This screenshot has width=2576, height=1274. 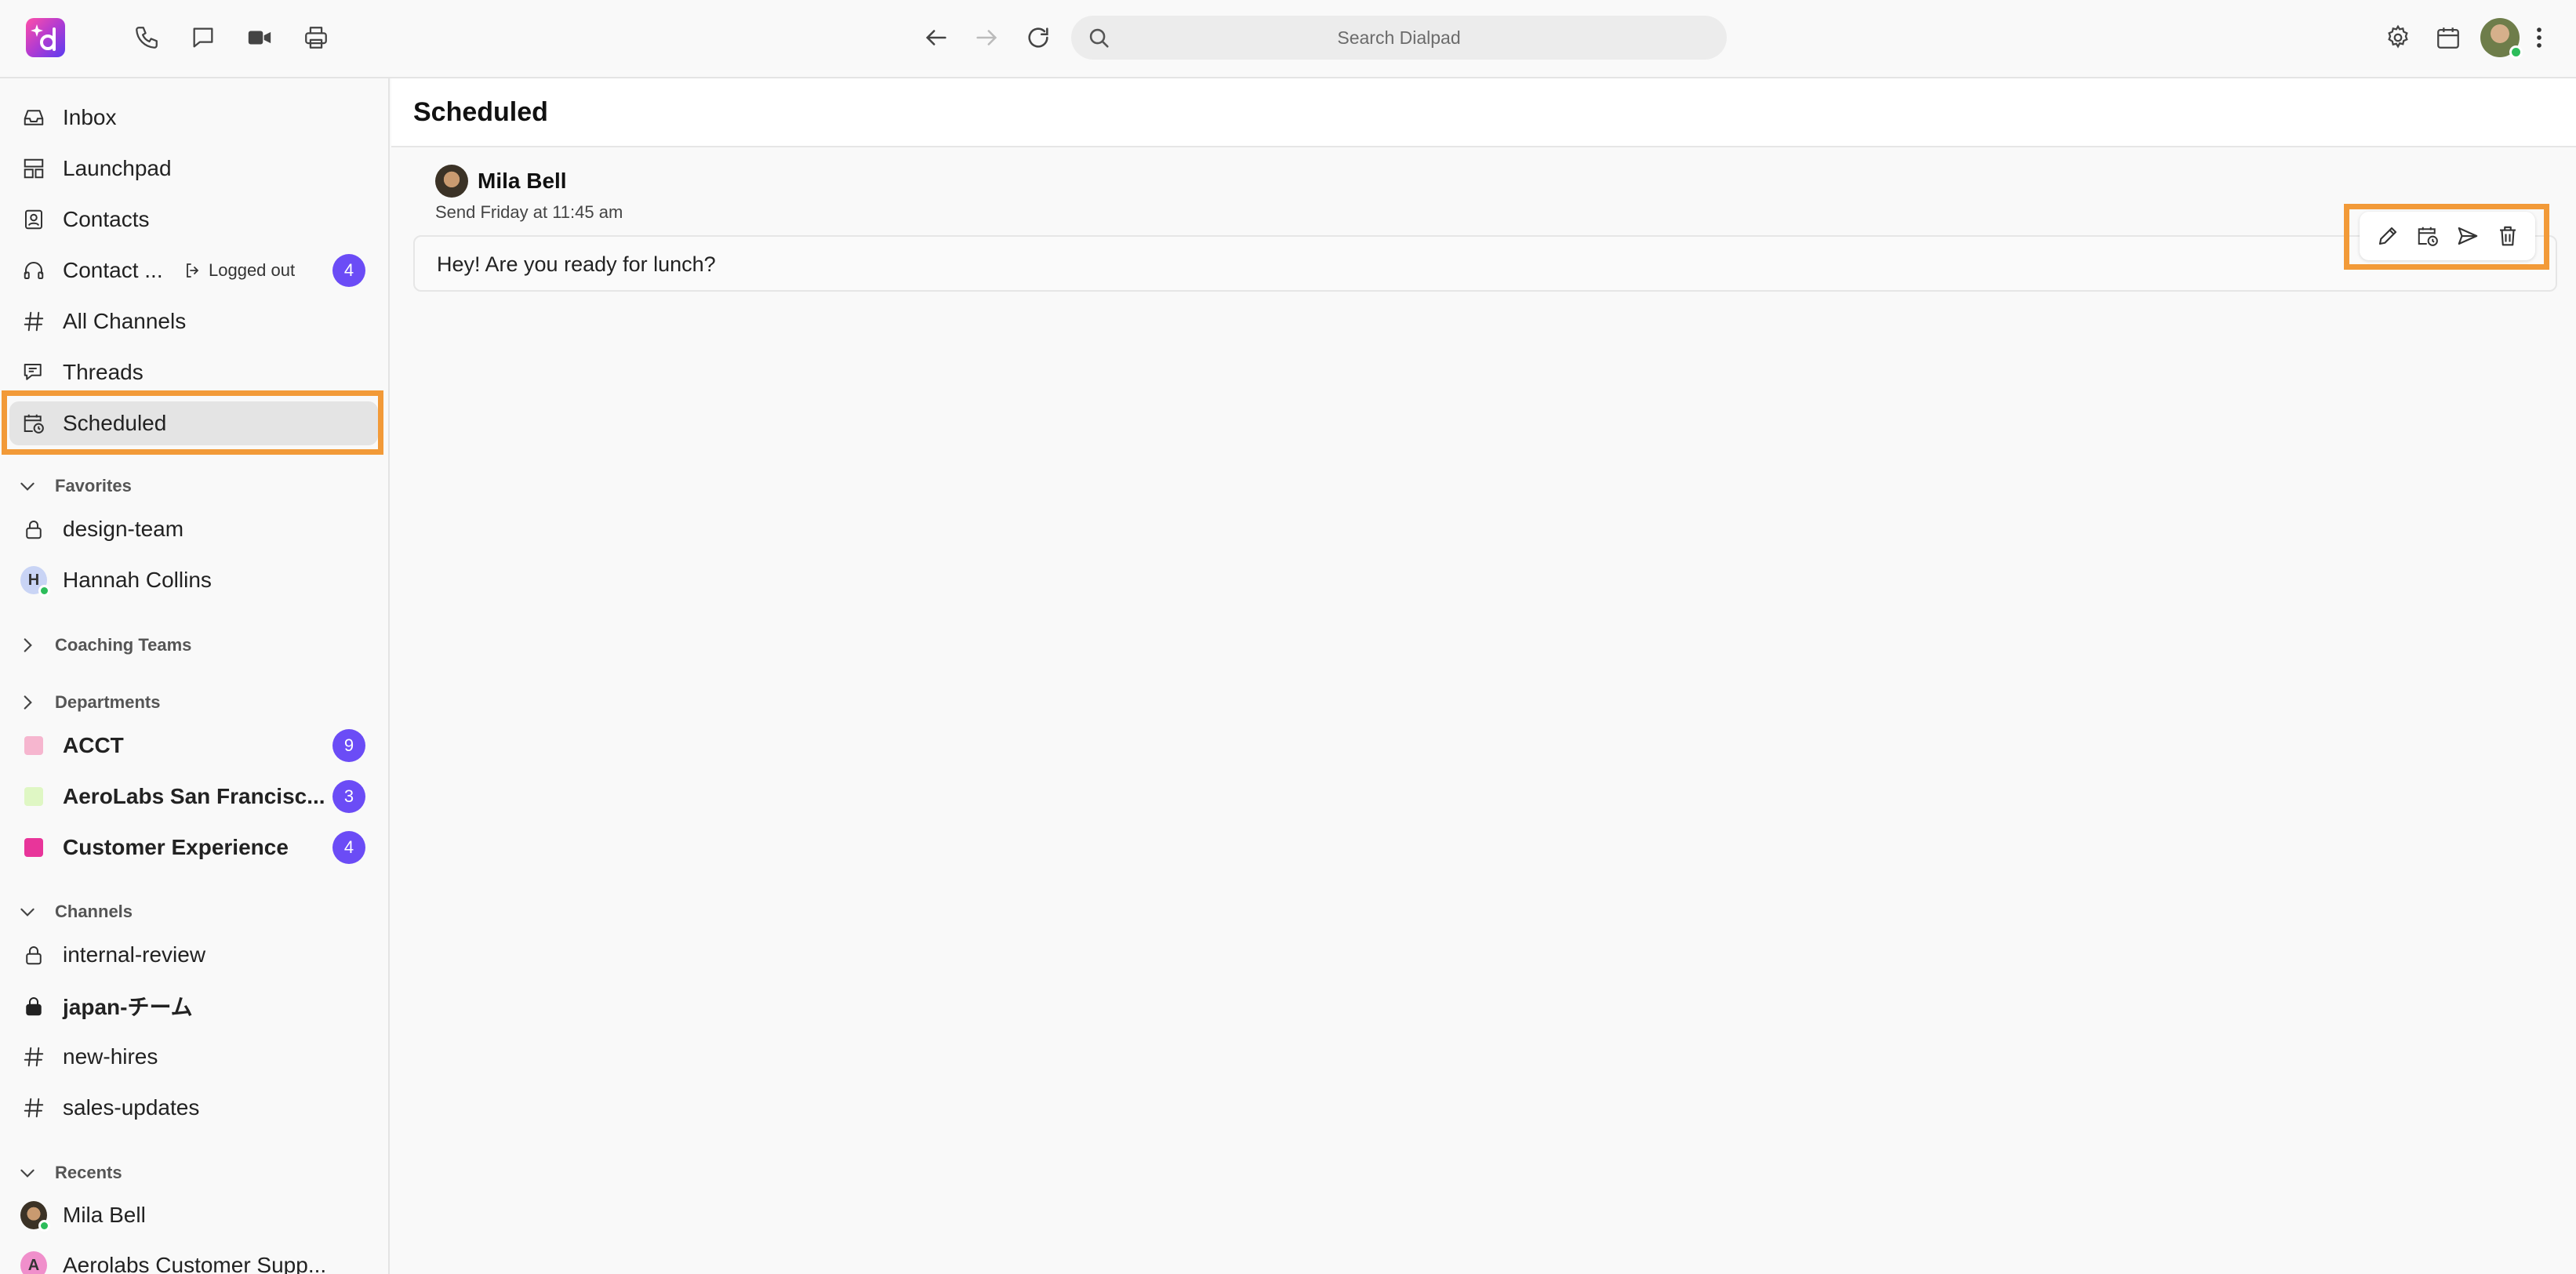 I want to click on search-icon, so click(x=1099, y=38).